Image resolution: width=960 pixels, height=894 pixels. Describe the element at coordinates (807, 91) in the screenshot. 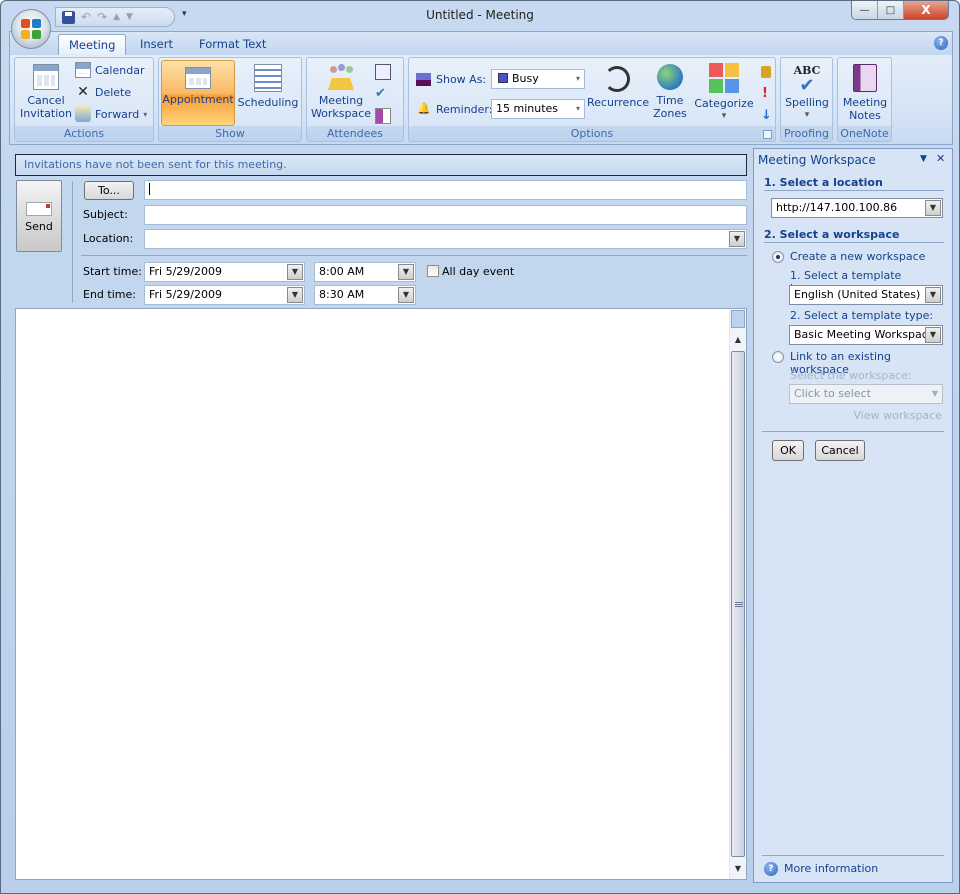

I see `spelling-button: ABC ✔ Spelling ▾` at that location.